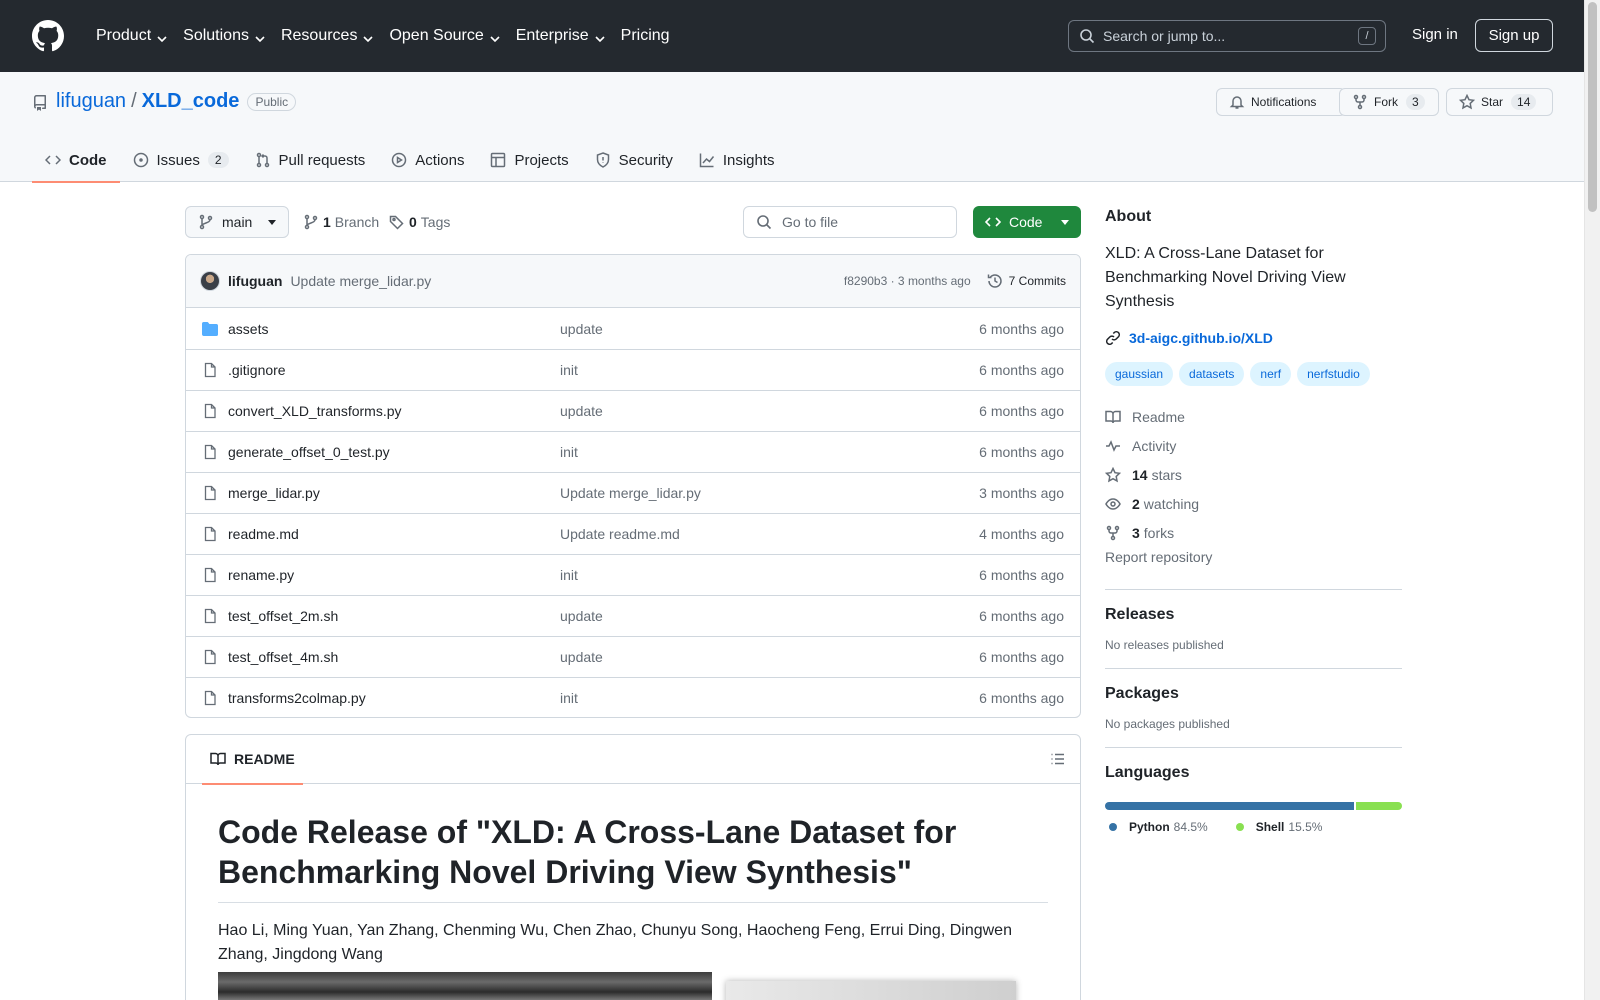 Image resolution: width=1600 pixels, height=1000 pixels. What do you see at coordinates (1027, 222) in the screenshot?
I see `code-dropdown-button: Code` at bounding box center [1027, 222].